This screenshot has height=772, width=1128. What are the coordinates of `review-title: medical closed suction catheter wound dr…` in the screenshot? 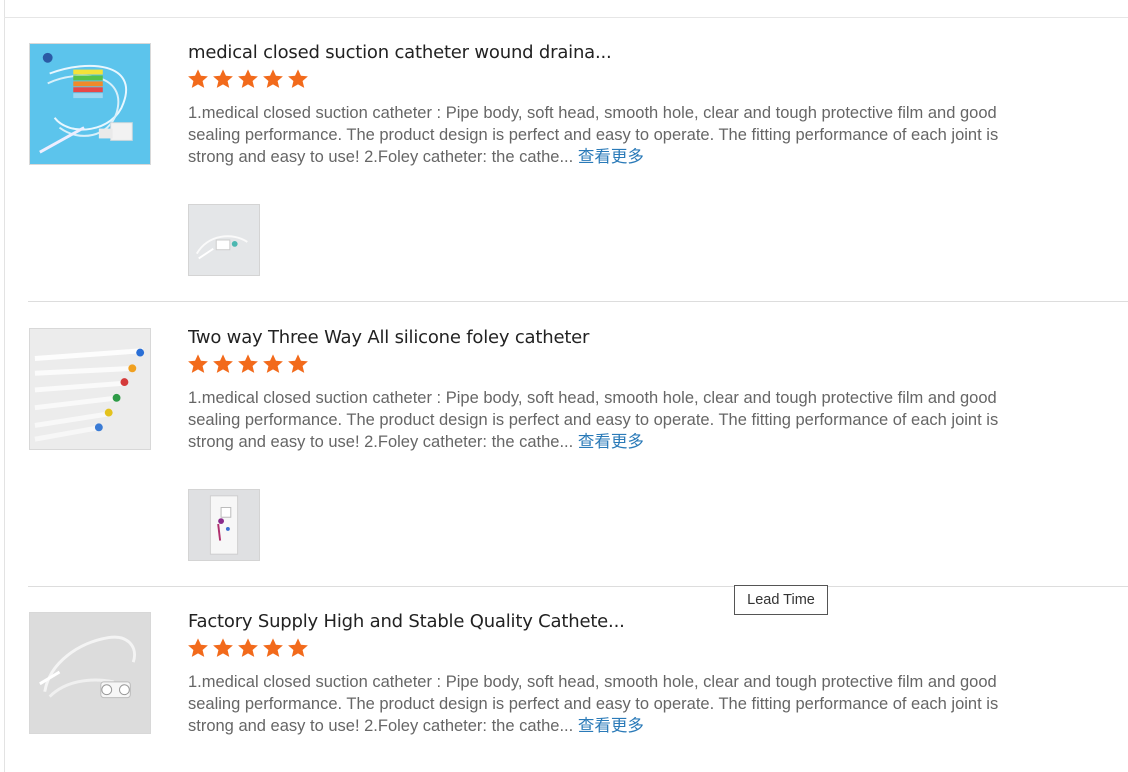 It's located at (448, 53).